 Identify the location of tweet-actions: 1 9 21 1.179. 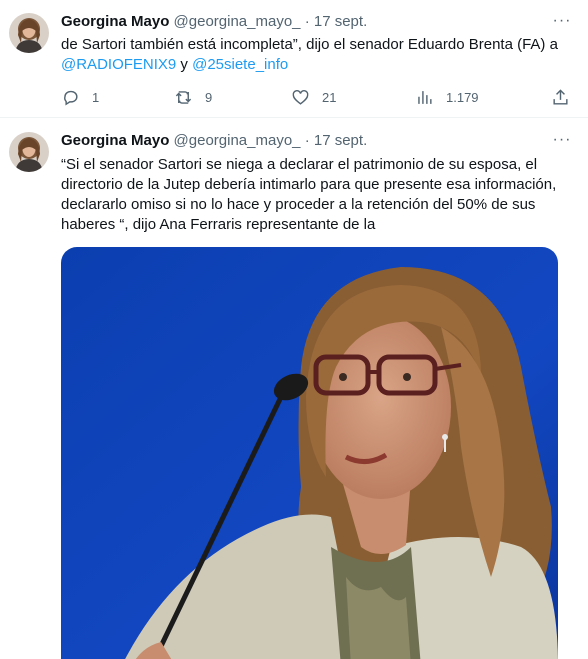
(317, 97).